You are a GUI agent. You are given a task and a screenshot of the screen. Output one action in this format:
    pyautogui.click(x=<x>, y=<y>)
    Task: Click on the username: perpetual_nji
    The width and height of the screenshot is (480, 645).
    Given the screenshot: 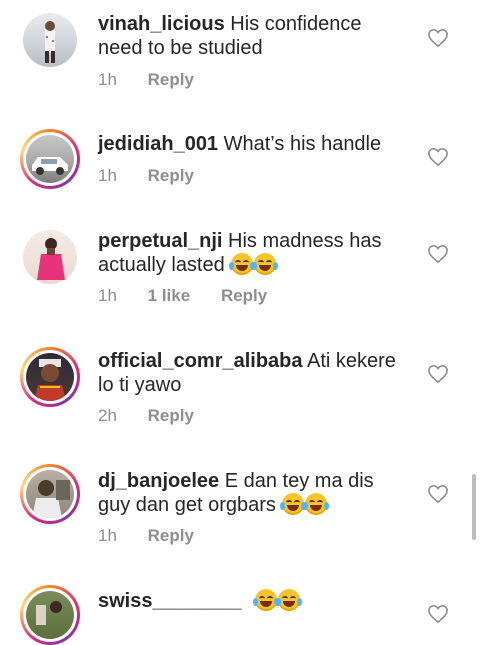 What is the action you would take?
    pyautogui.click(x=160, y=241)
    